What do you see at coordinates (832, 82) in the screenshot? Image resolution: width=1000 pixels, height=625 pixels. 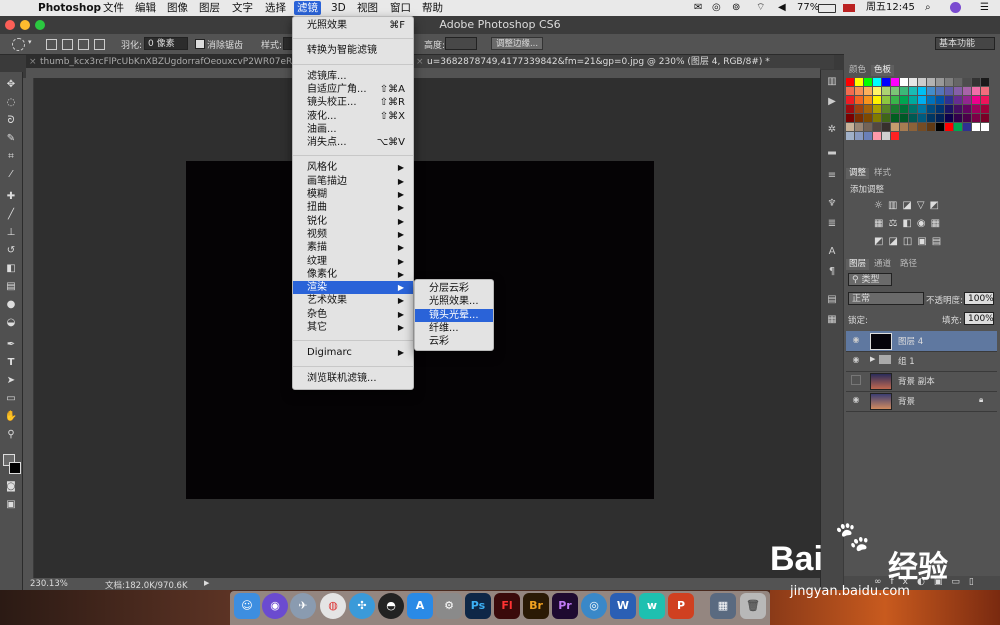 I see `history-panel-icon: ▥` at bounding box center [832, 82].